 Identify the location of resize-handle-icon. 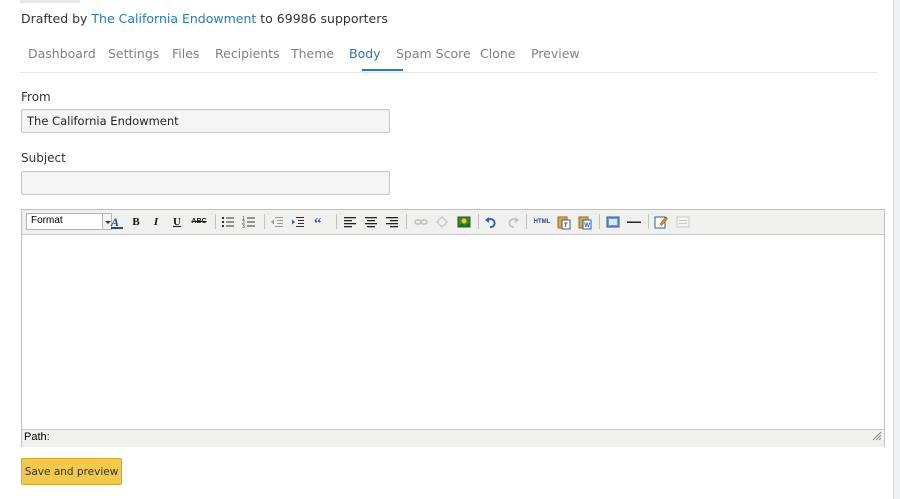
(877, 435).